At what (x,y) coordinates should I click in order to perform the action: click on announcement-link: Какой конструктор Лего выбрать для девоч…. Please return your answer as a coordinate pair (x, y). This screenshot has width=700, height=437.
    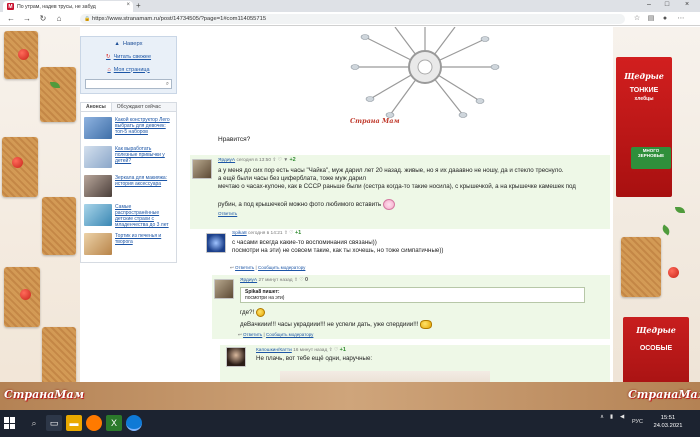
    Looking at the image, I should click on (144, 129).